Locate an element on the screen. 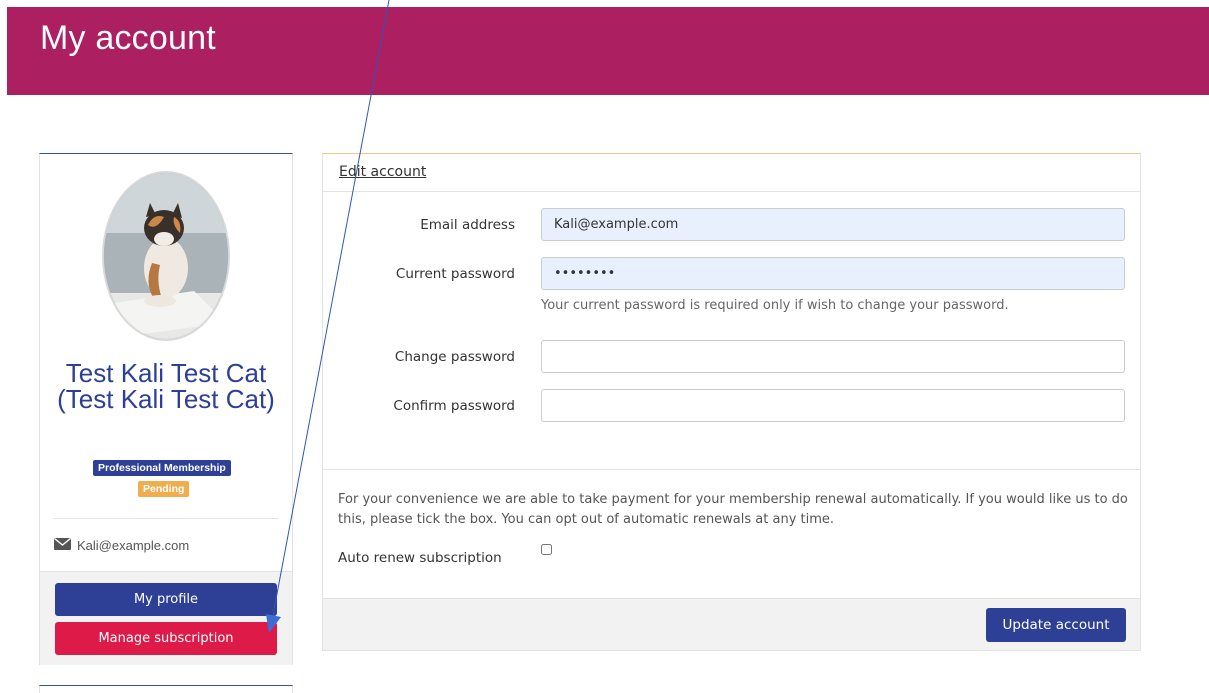  profile-email: Kali@example.com is located at coordinates (122, 545).